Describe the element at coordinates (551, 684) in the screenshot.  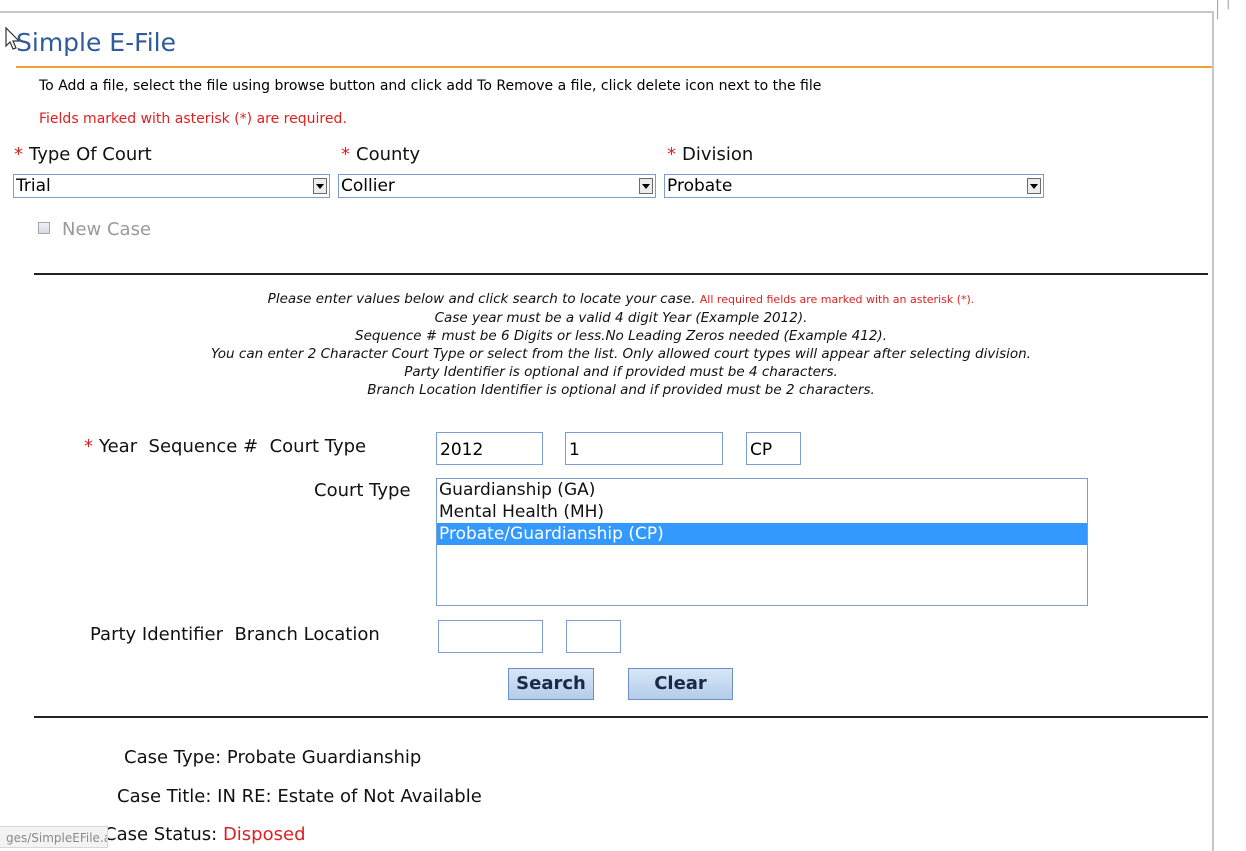
I see `search-button: Search` at that location.